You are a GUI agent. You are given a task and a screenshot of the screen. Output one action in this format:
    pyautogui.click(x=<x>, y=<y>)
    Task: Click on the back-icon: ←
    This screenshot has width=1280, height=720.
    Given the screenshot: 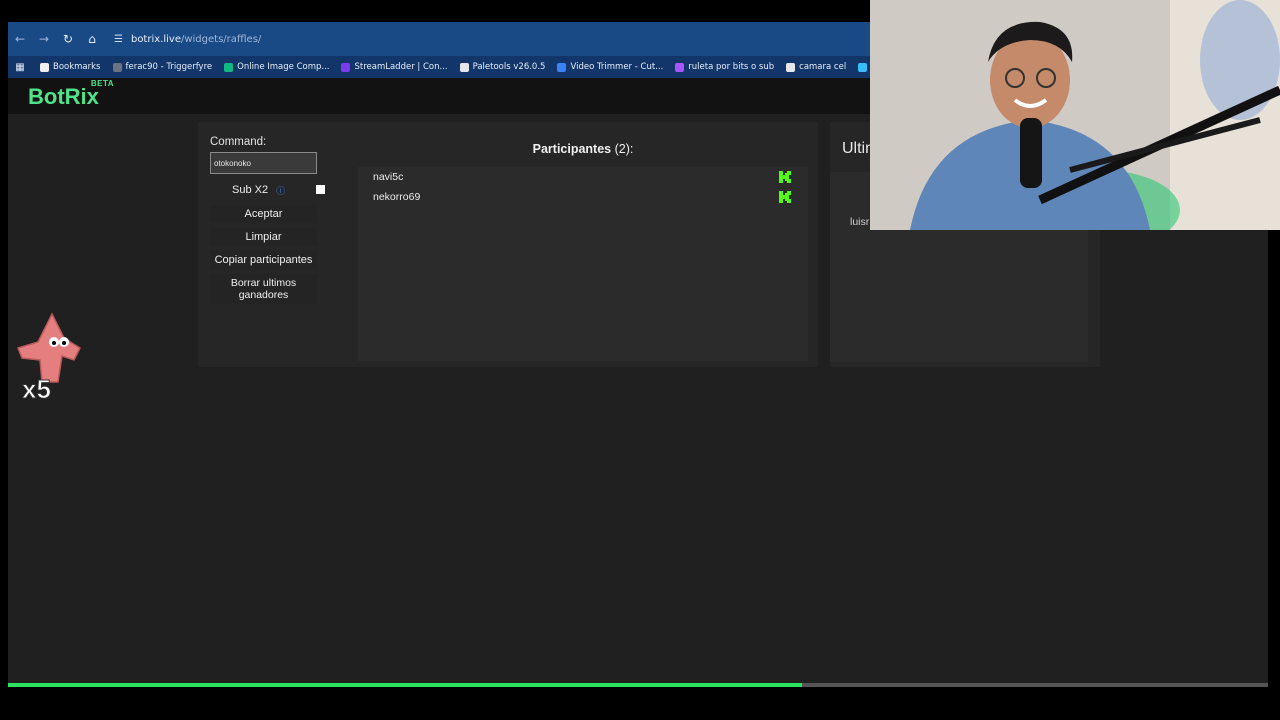 What is the action you would take?
    pyautogui.click(x=20, y=39)
    